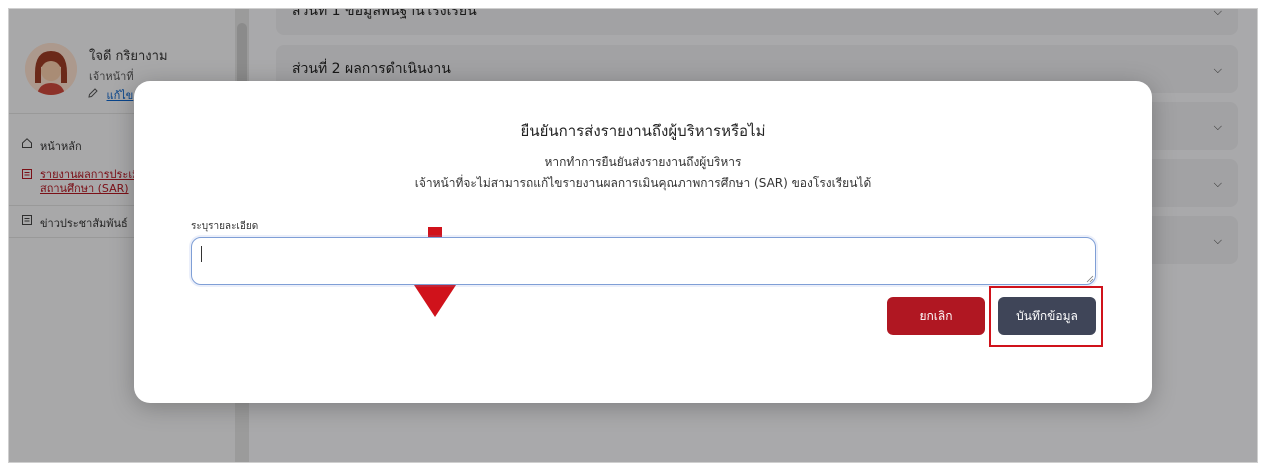  I want to click on cancel-button: ยกเลิก, so click(936, 316).